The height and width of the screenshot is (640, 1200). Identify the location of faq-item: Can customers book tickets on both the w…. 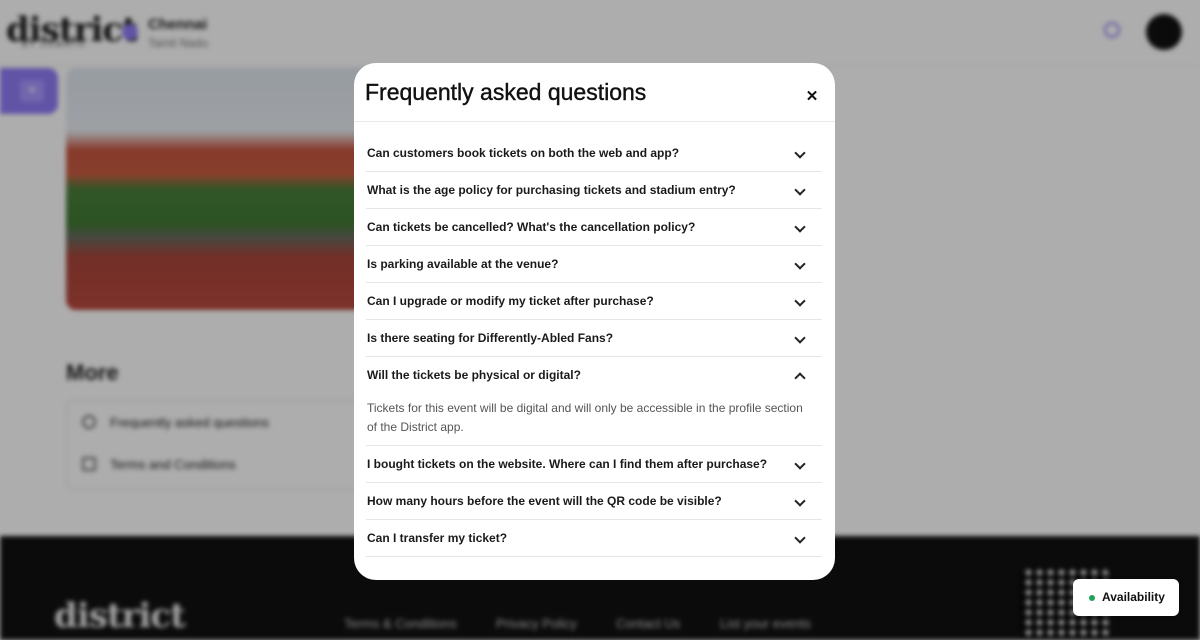
(594, 153).